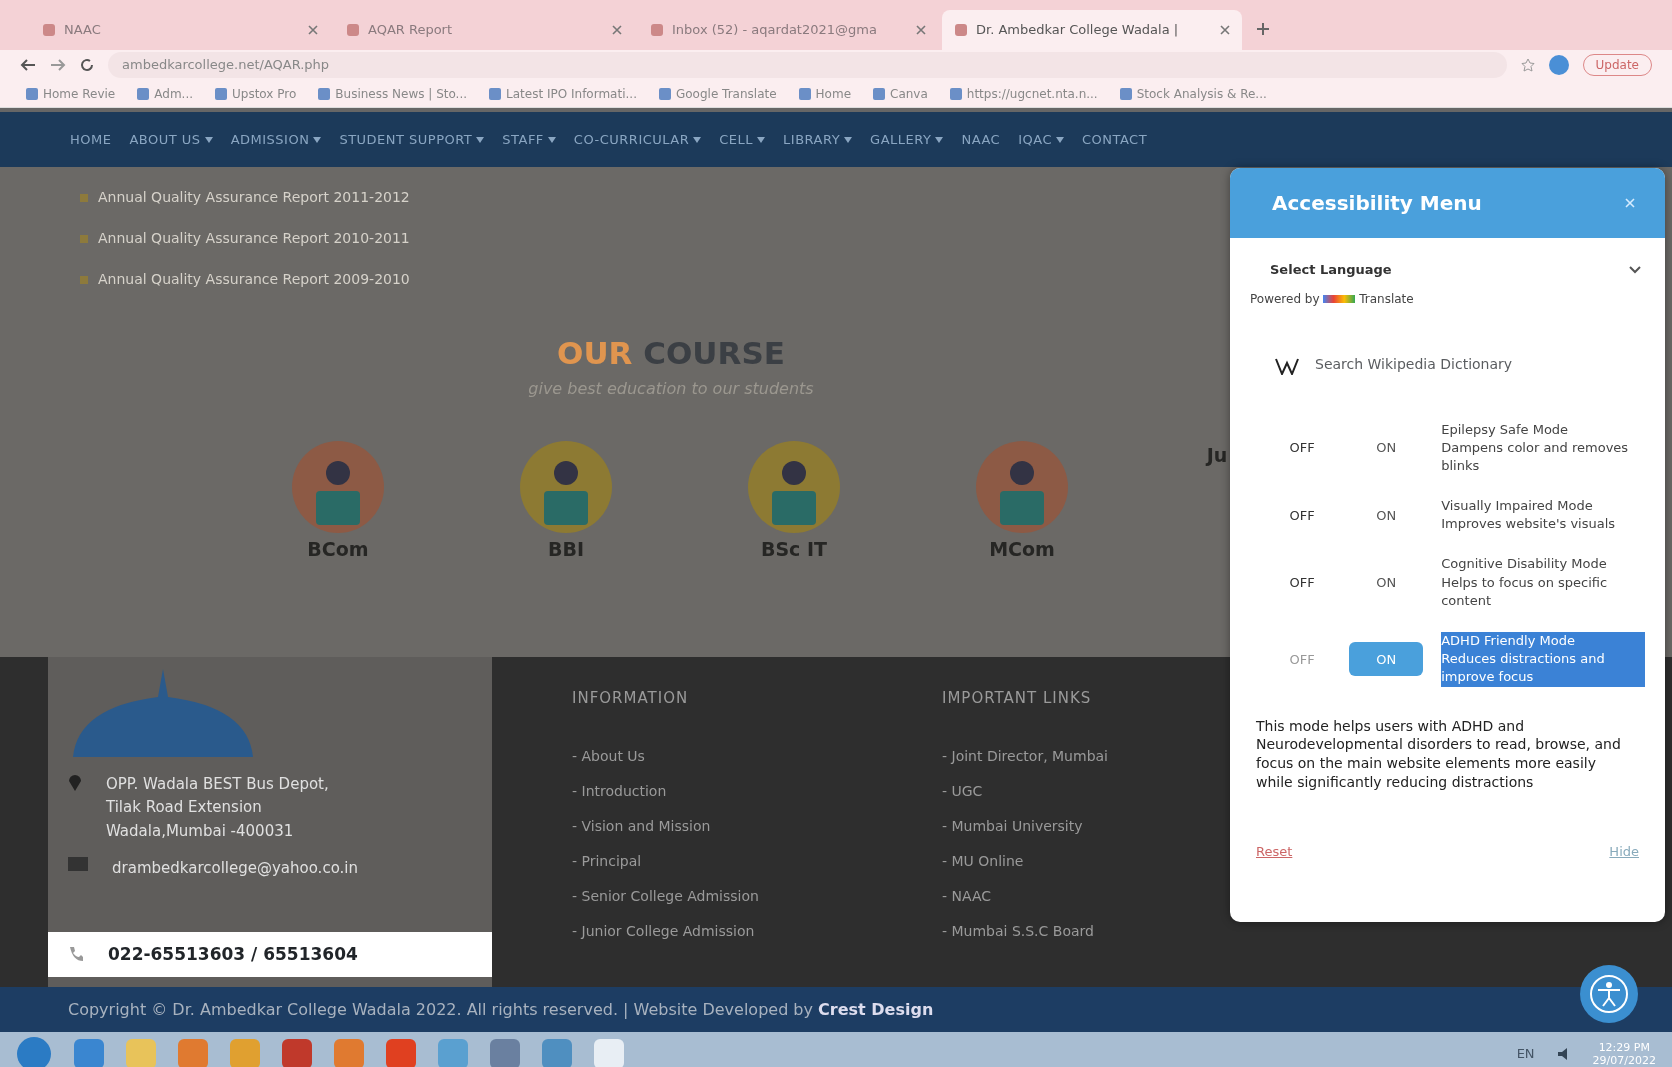 This screenshot has width=1672, height=1067. Describe the element at coordinates (818, 139) in the screenshot. I see `nav-link: LIBRARY` at that location.